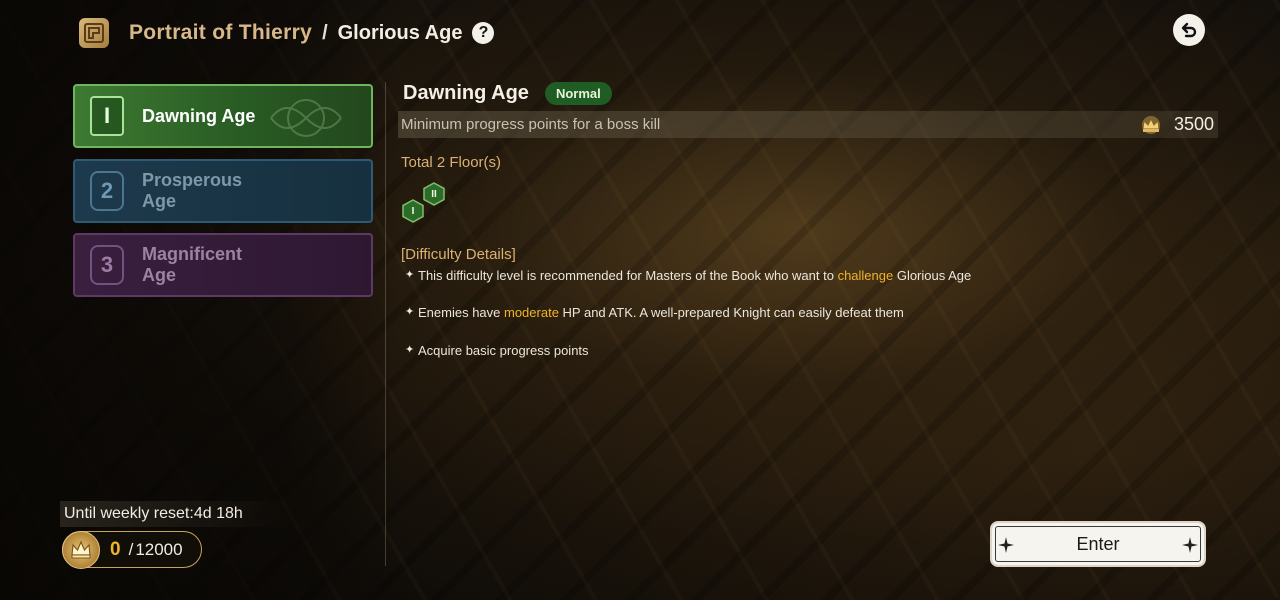  What do you see at coordinates (199, 115) in the screenshot?
I see `tier-label: Dawning Age` at bounding box center [199, 115].